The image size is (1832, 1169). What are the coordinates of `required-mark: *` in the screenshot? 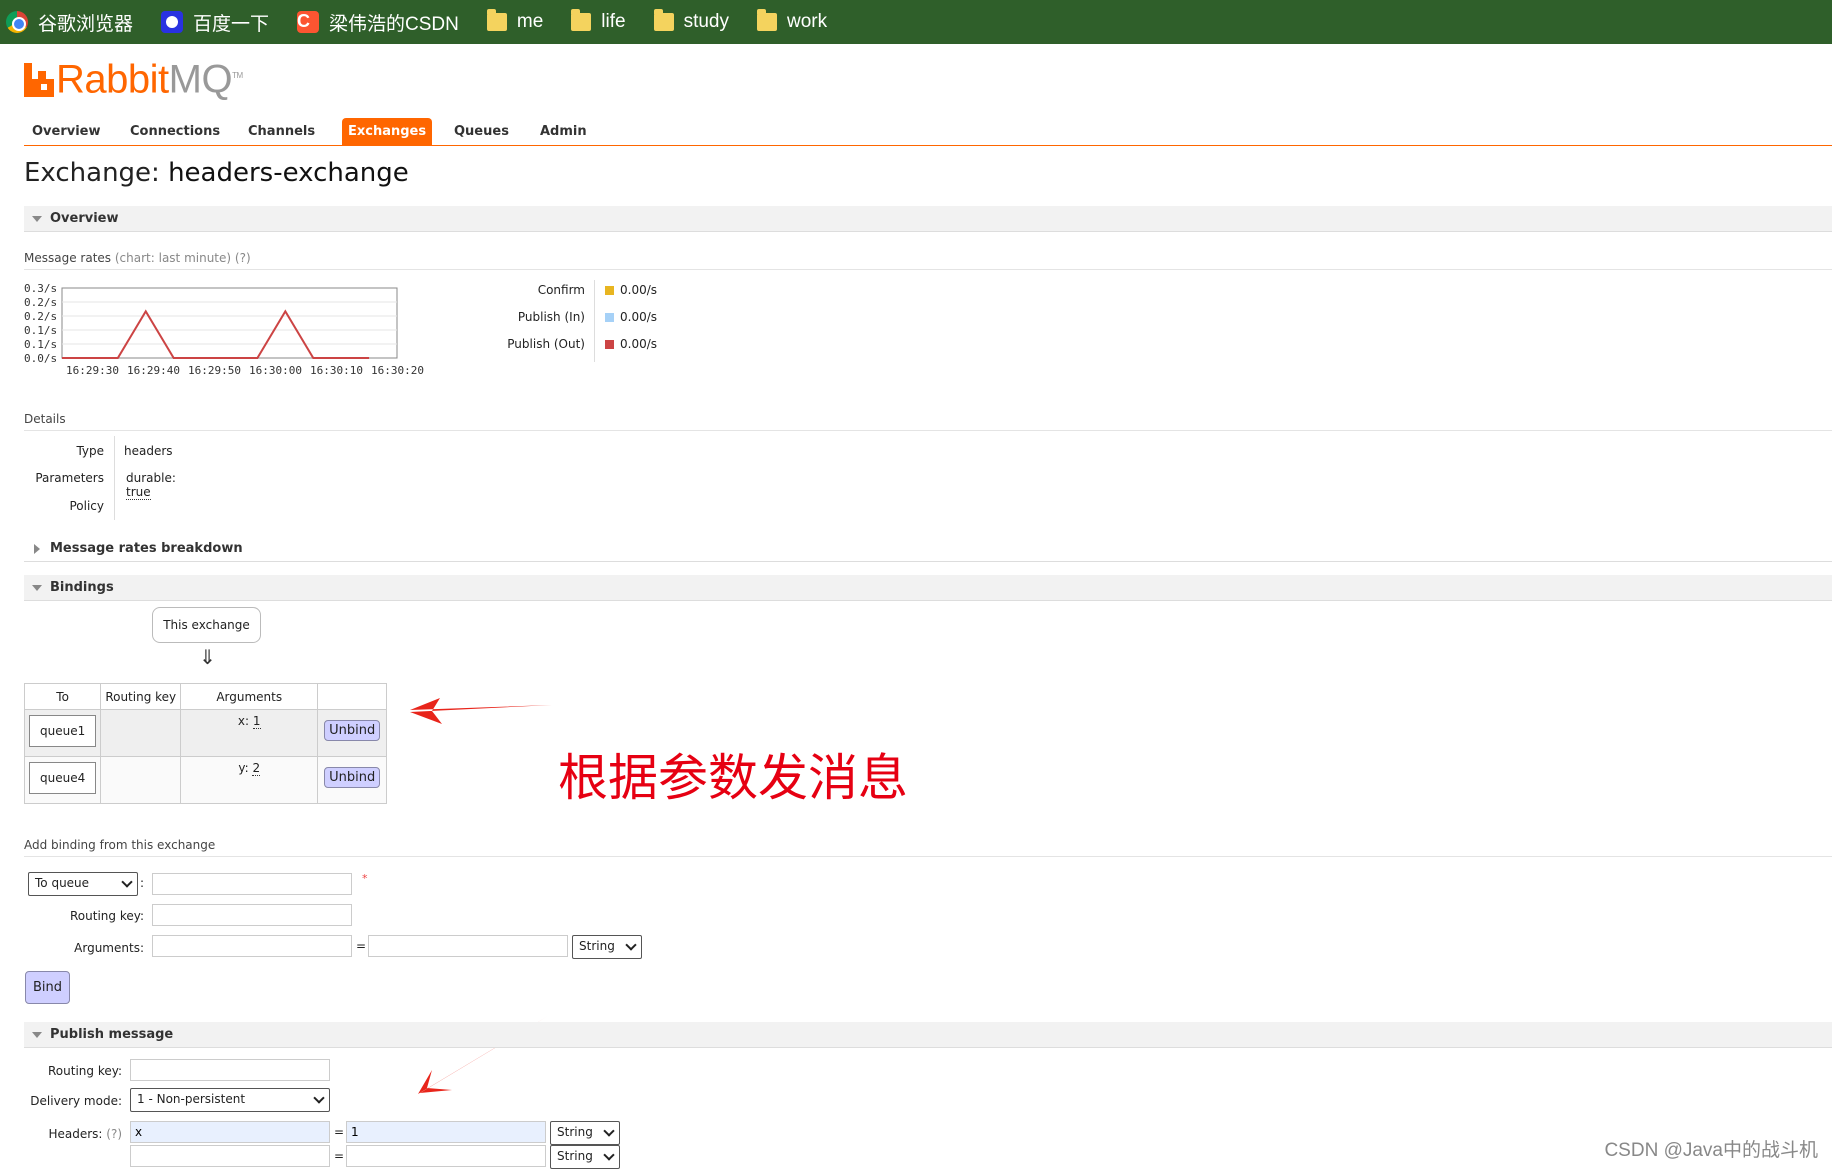 It's located at (365, 878).